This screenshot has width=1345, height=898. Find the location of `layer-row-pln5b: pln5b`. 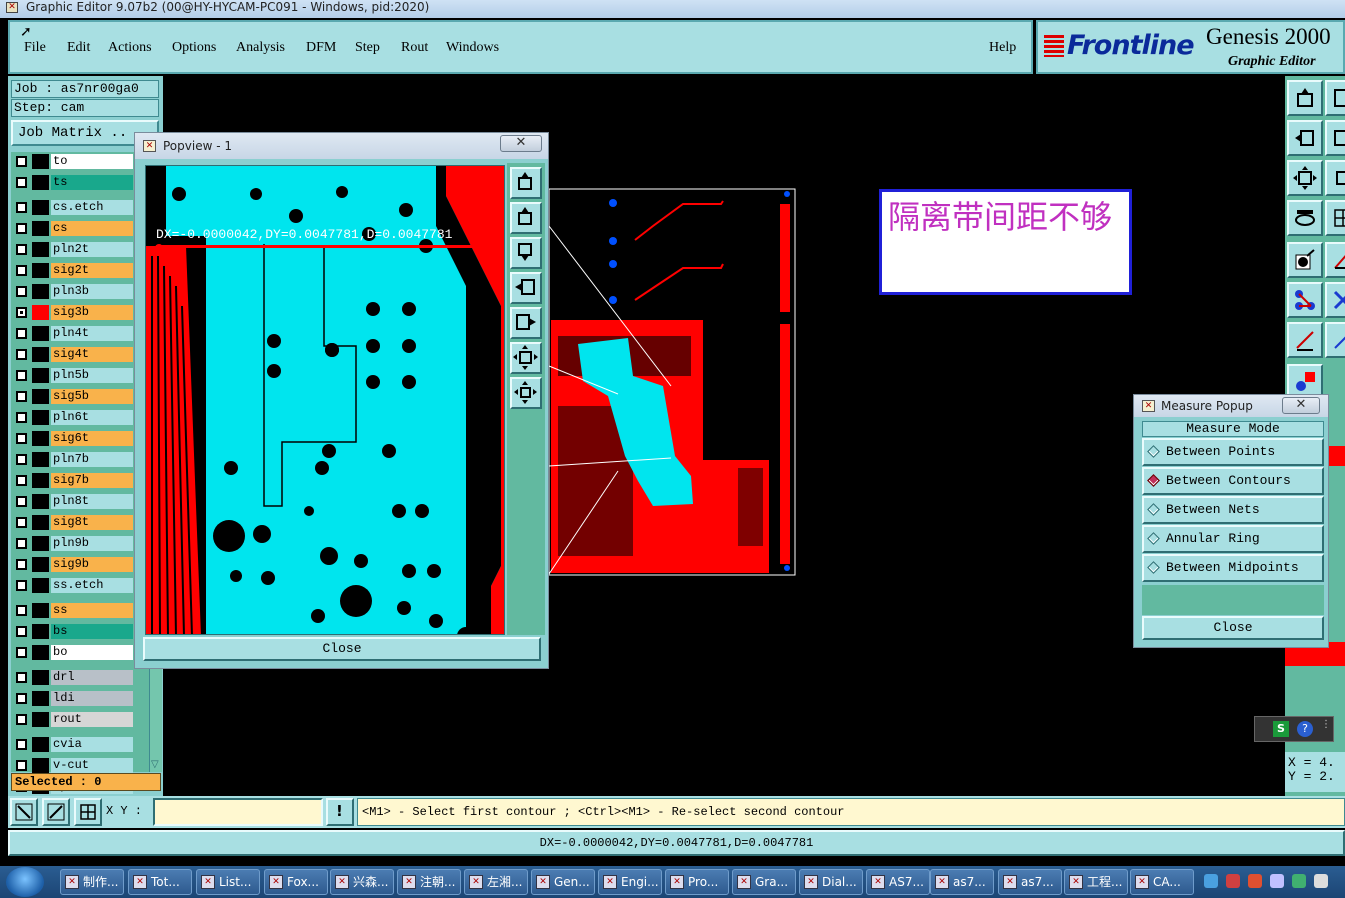

layer-row-pln5b: pln5b is located at coordinates (73, 375).